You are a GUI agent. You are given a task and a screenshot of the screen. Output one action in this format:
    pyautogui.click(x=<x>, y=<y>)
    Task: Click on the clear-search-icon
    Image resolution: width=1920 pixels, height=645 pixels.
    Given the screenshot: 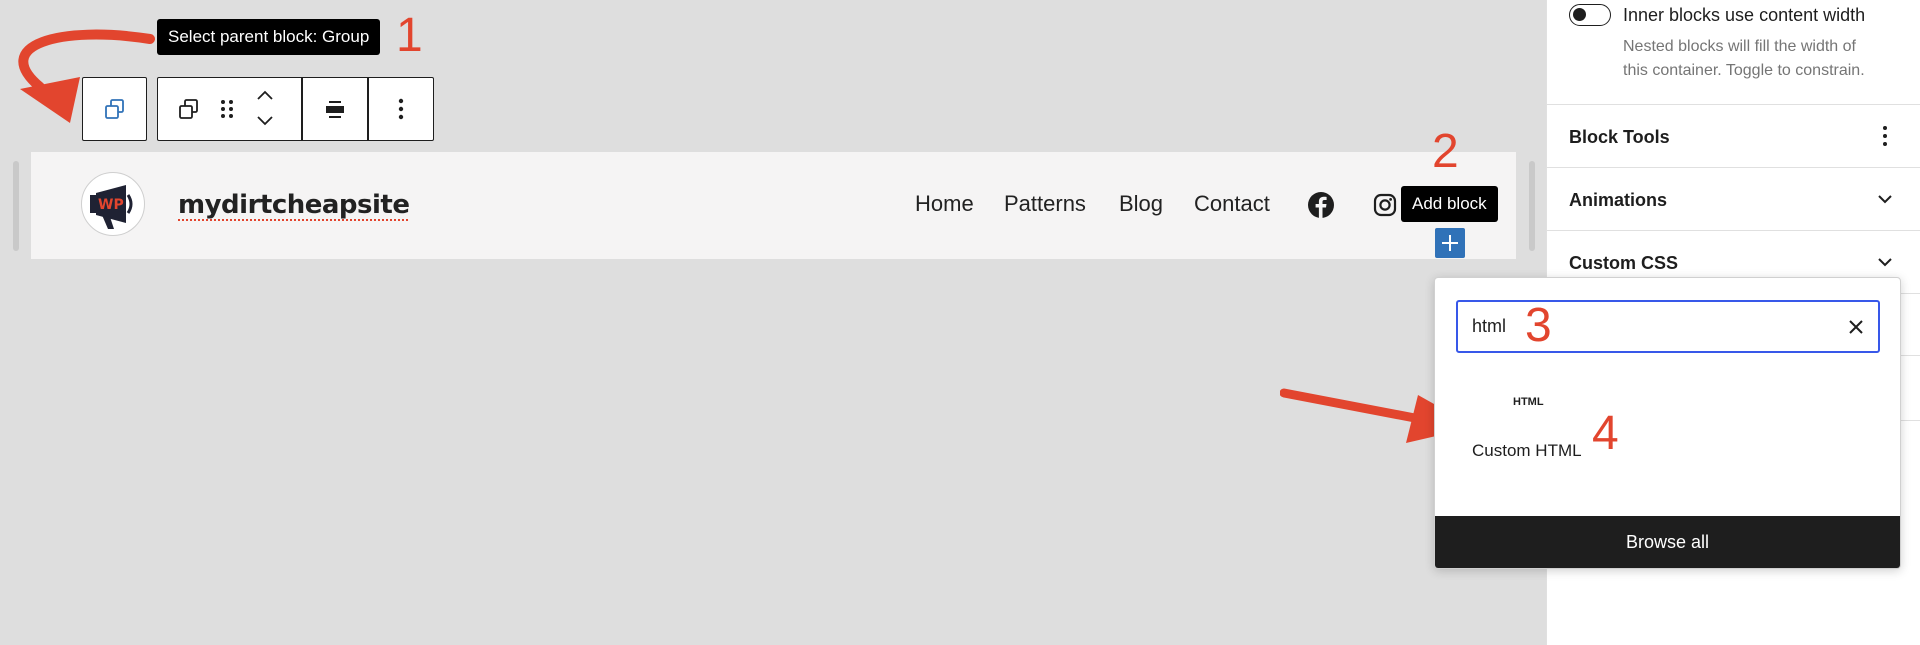 What is the action you would take?
    pyautogui.click(x=1856, y=327)
    